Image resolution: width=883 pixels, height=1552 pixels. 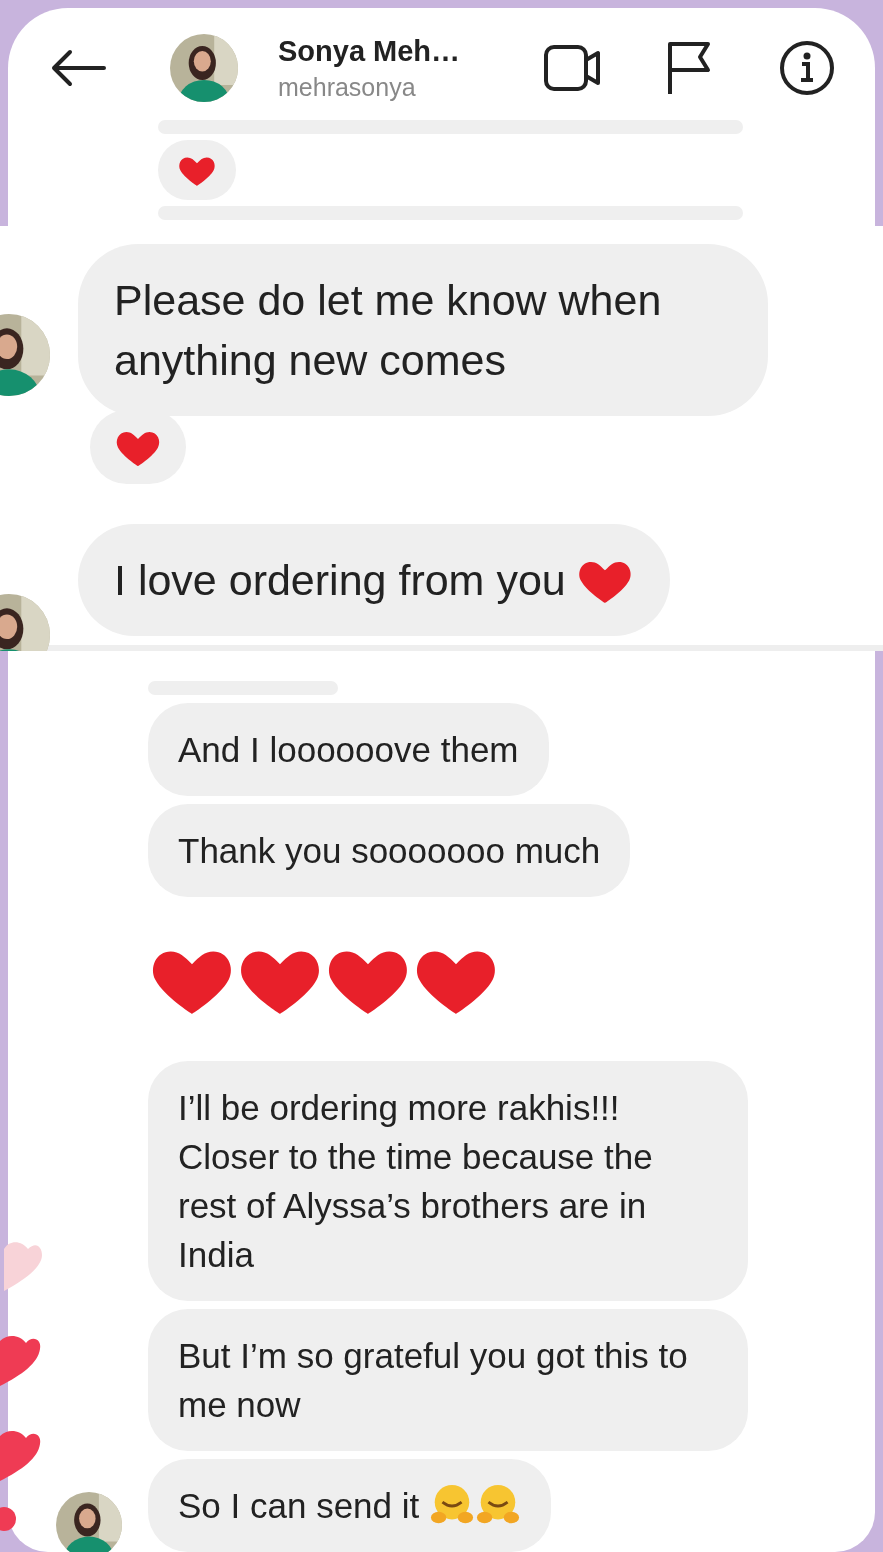 I want to click on message-text: But I’m so grateful you got this to me now, so click(x=433, y=1380).